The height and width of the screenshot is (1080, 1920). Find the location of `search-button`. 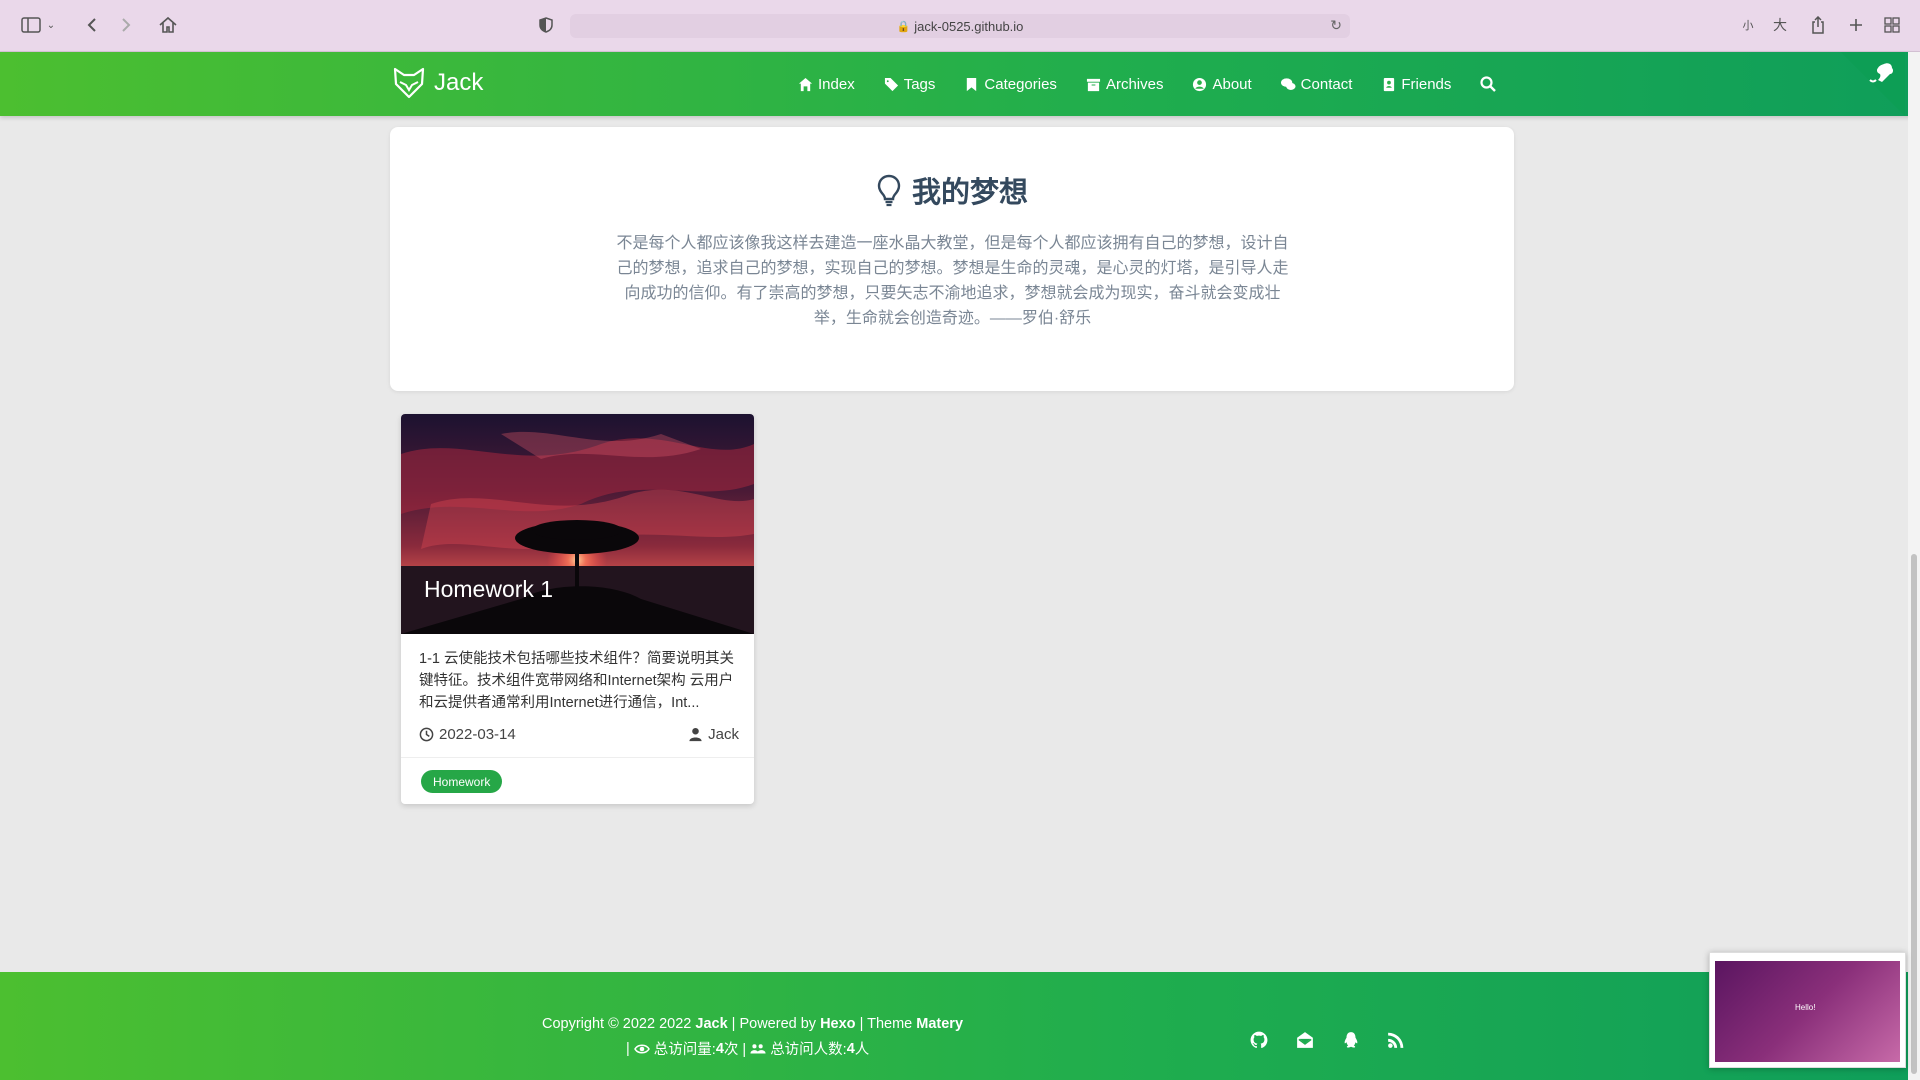

search-button is located at coordinates (1488, 84).